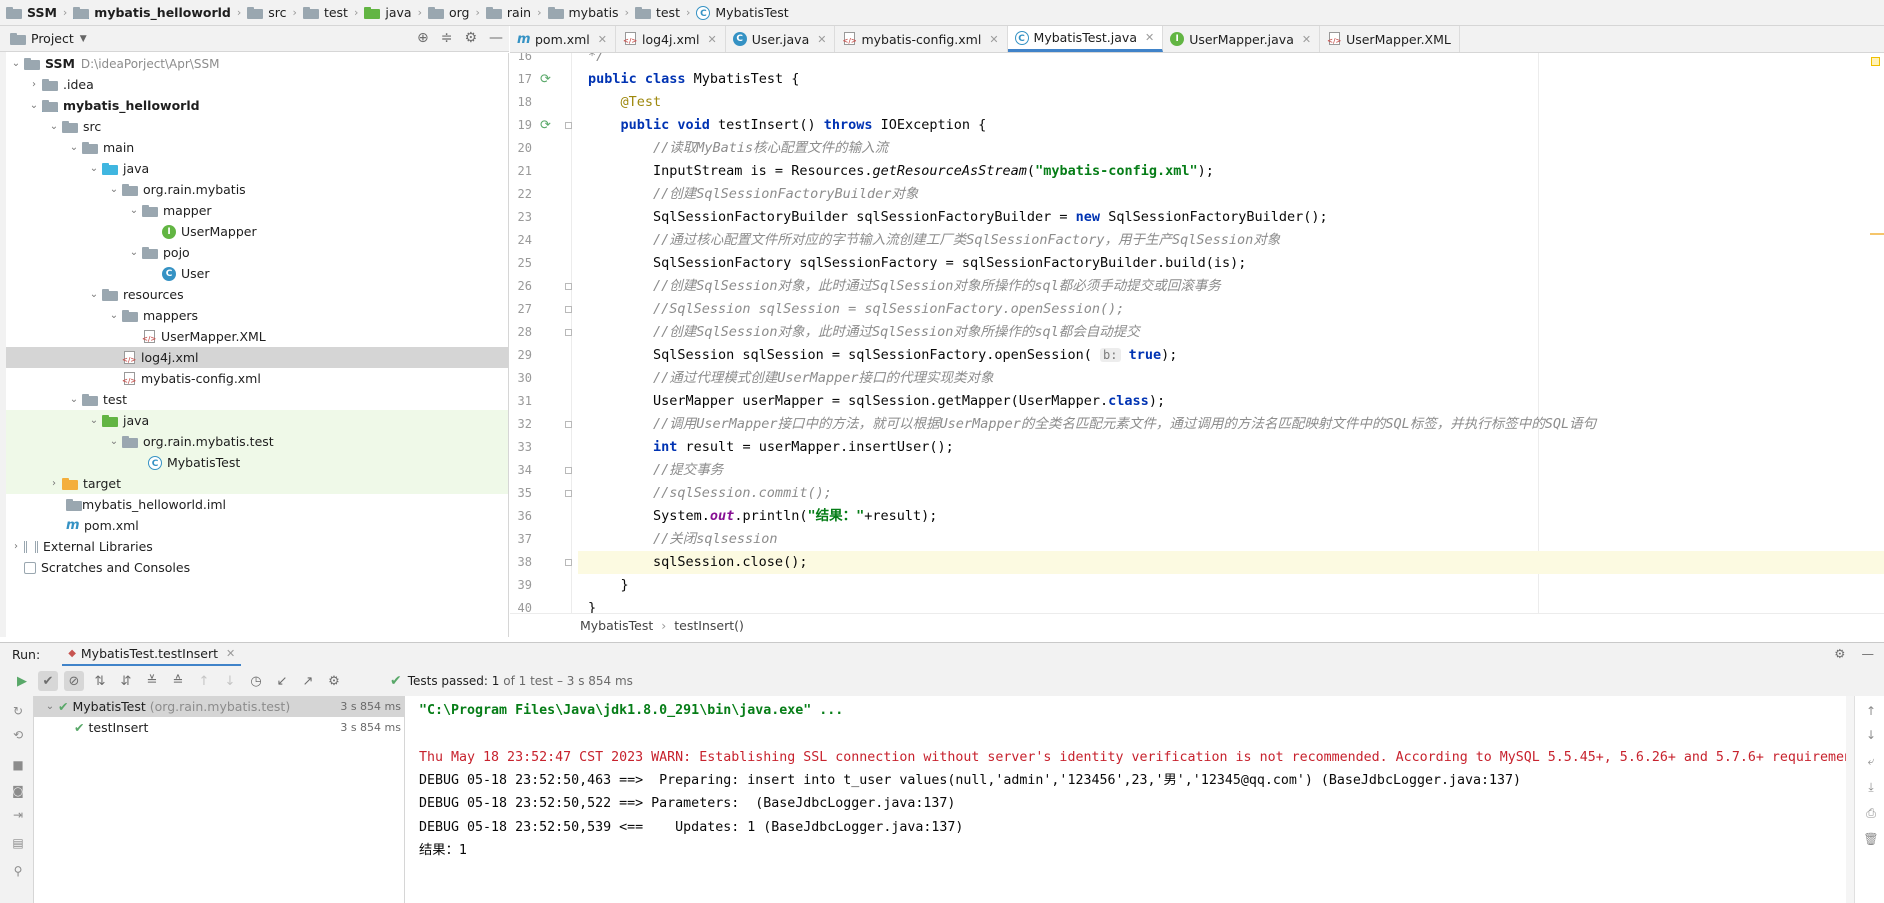  I want to click on tree-item-module: ⌄ mybatis_helloworld, so click(257, 105).